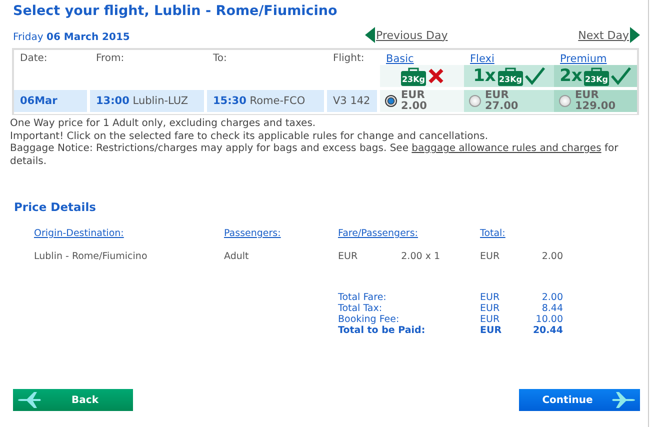  I want to click on flight-header: Flight:, so click(348, 58).